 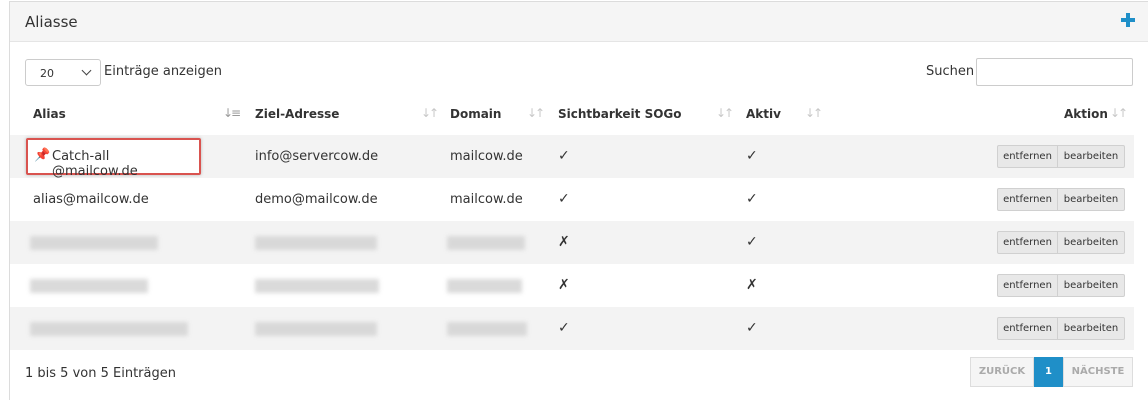 I want to click on current-page-button: 1, so click(x=1048, y=372).